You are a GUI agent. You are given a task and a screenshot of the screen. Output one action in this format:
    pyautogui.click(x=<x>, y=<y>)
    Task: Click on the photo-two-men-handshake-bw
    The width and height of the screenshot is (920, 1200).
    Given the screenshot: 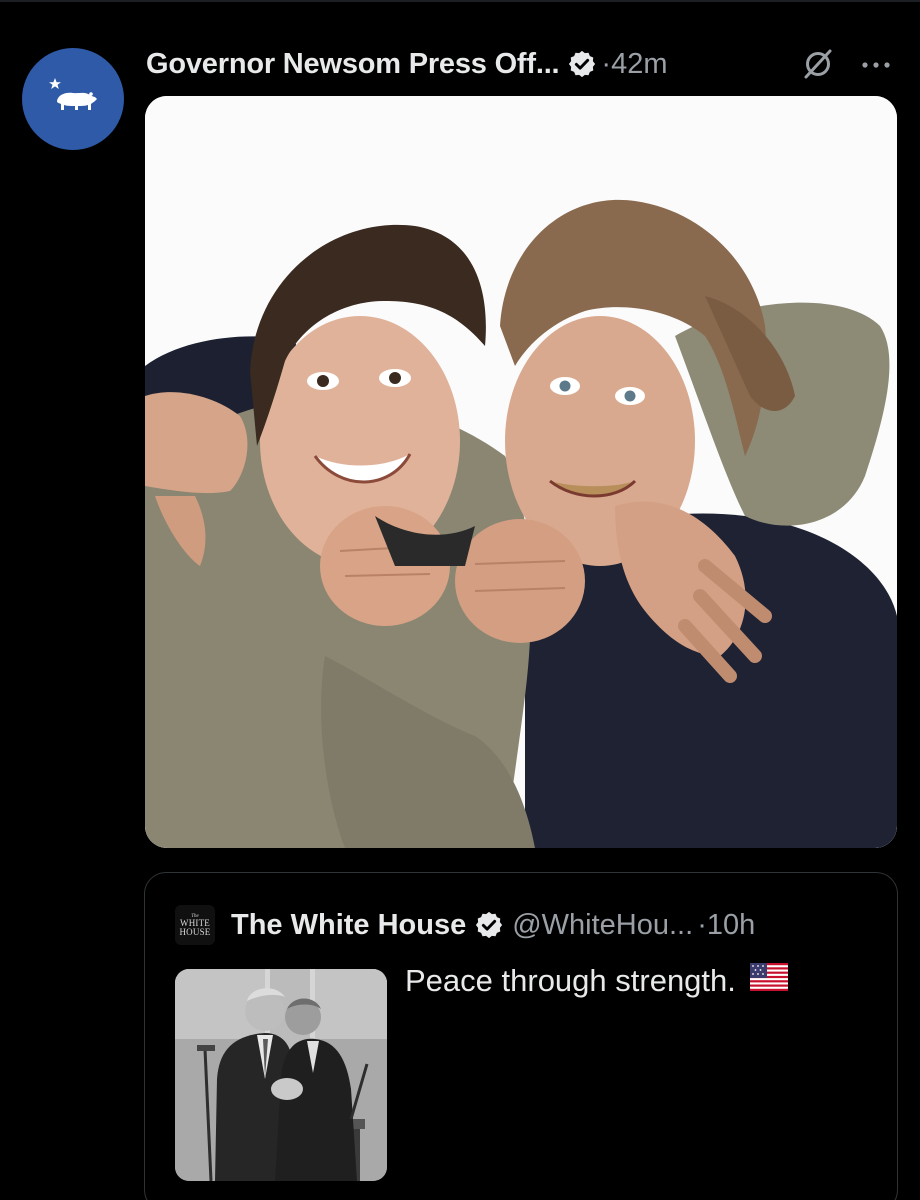 What is the action you would take?
    pyautogui.click(x=281, y=1075)
    